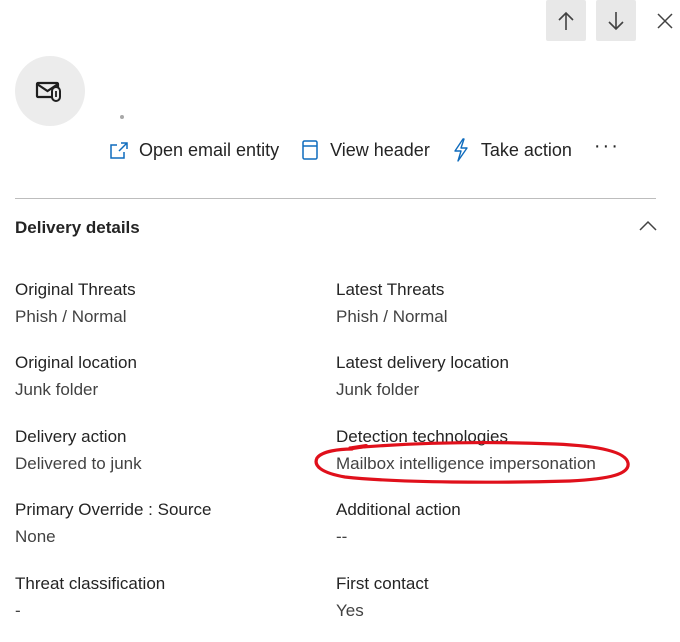 Image resolution: width=680 pixels, height=642 pixels. What do you see at coordinates (350, 610) in the screenshot?
I see `field-value: Yes` at bounding box center [350, 610].